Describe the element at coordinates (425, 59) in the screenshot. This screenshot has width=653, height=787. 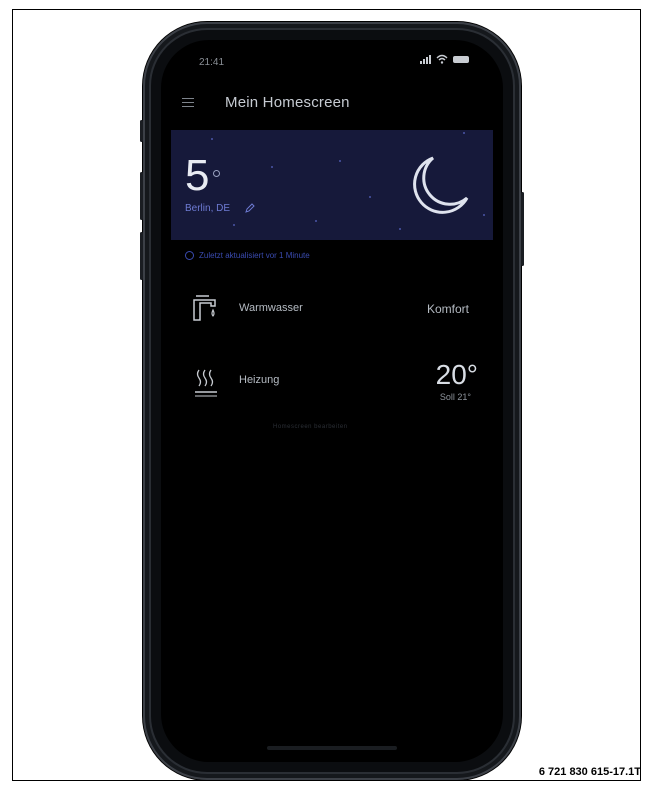
I see `signal-icon` at that location.